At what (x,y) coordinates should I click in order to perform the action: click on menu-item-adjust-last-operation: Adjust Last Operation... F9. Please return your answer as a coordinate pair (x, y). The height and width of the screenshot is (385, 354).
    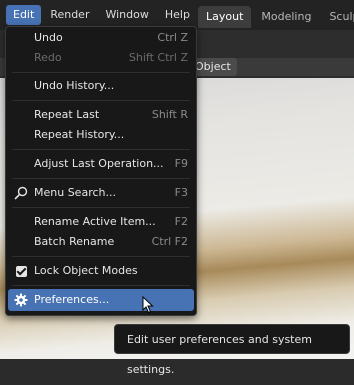
    Looking at the image, I should click on (101, 164).